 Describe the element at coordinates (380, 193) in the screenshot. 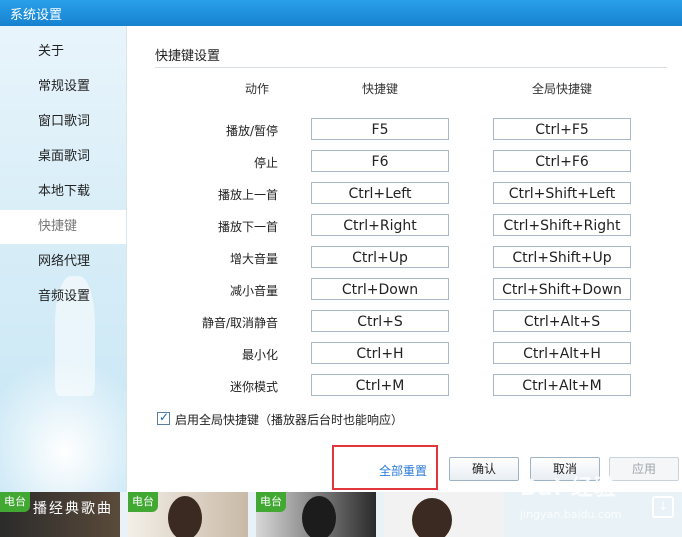

I see `hotkey-field-previous: Ctrl+Left` at that location.